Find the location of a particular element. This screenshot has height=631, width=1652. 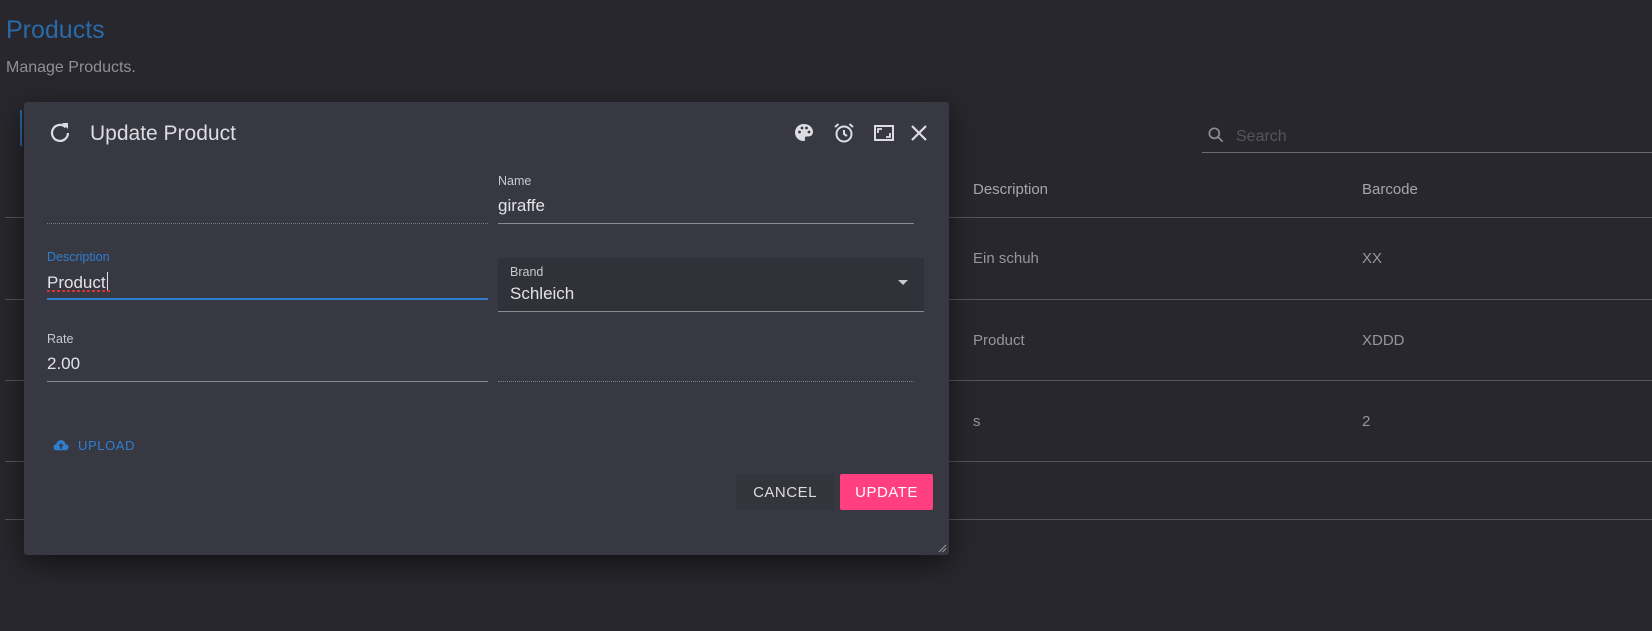

table-cell-barcode: XDDD is located at coordinates (1383, 340).